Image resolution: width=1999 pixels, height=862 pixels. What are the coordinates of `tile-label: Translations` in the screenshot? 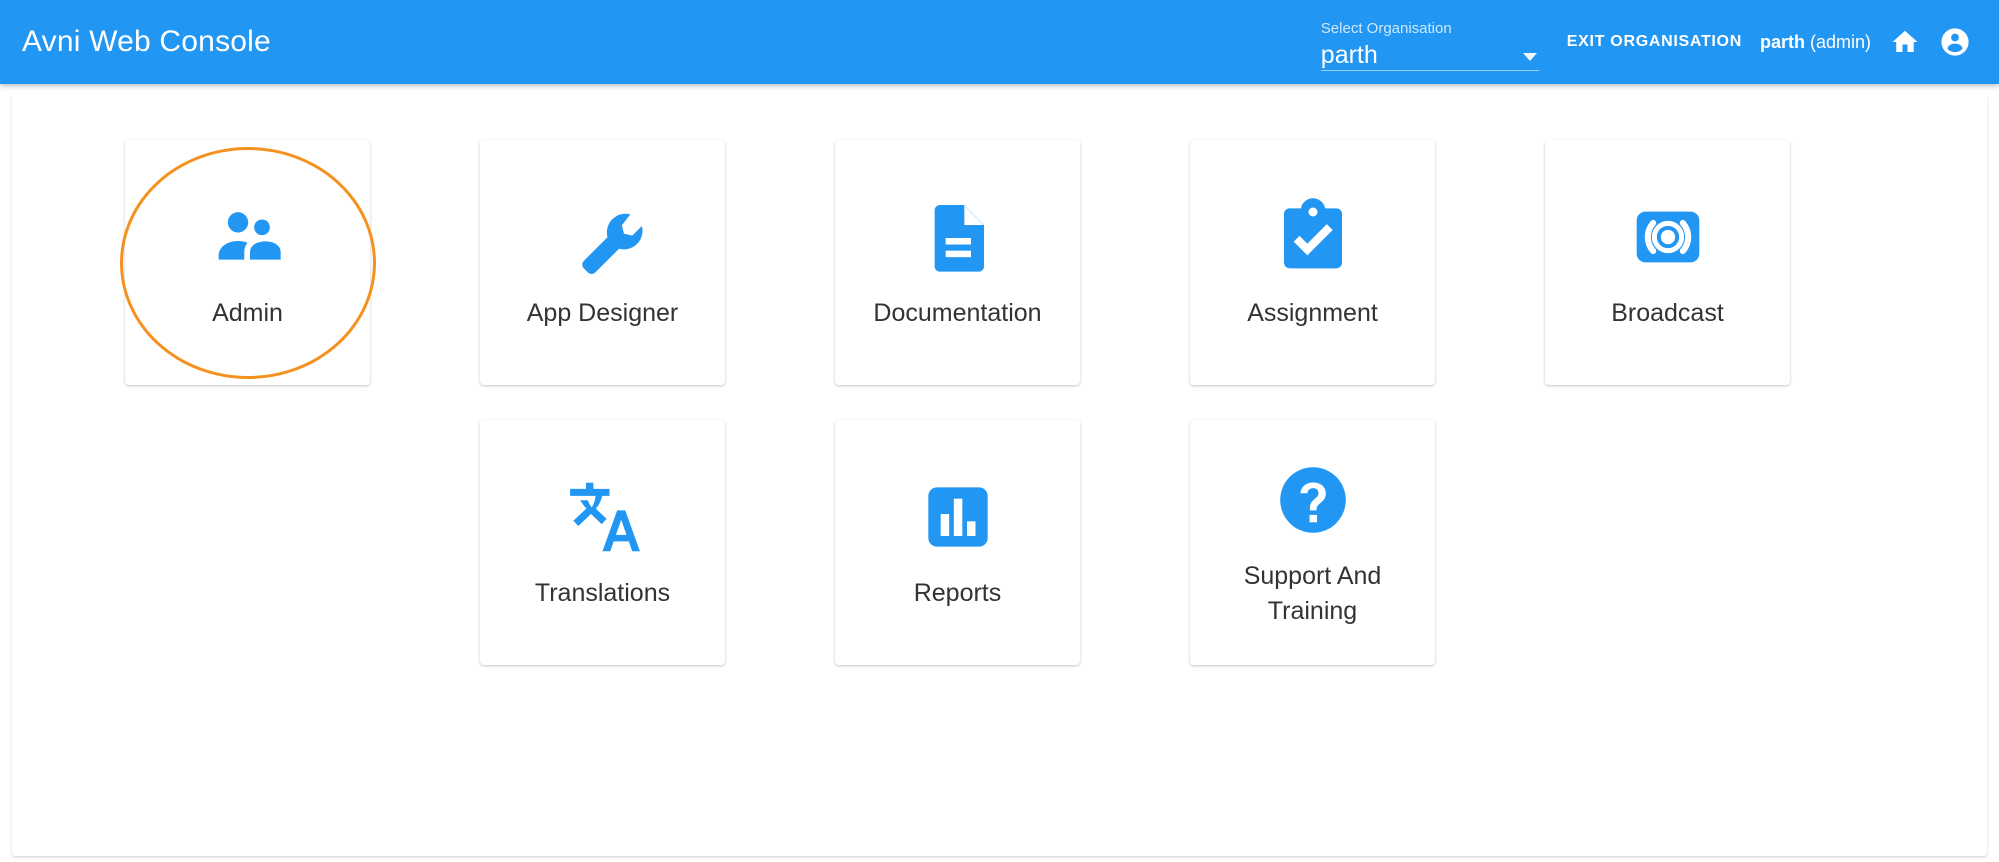 It's located at (602, 593).